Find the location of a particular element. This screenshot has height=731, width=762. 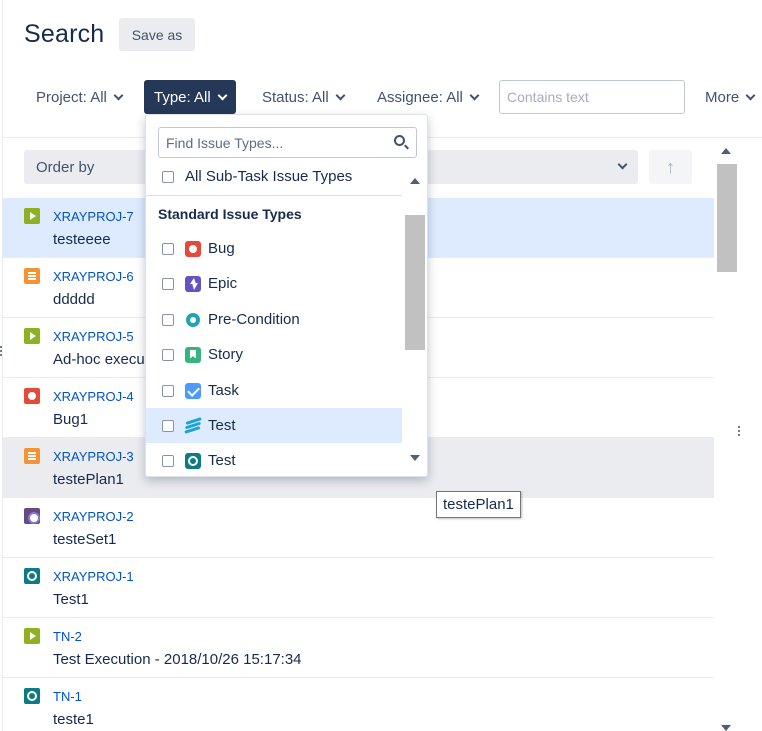

type-option-epic: Epic is located at coordinates (274, 283).